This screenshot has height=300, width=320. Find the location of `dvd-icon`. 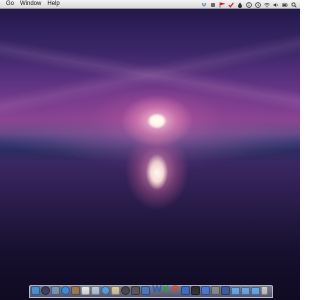

dvd-icon is located at coordinates (125, 290).